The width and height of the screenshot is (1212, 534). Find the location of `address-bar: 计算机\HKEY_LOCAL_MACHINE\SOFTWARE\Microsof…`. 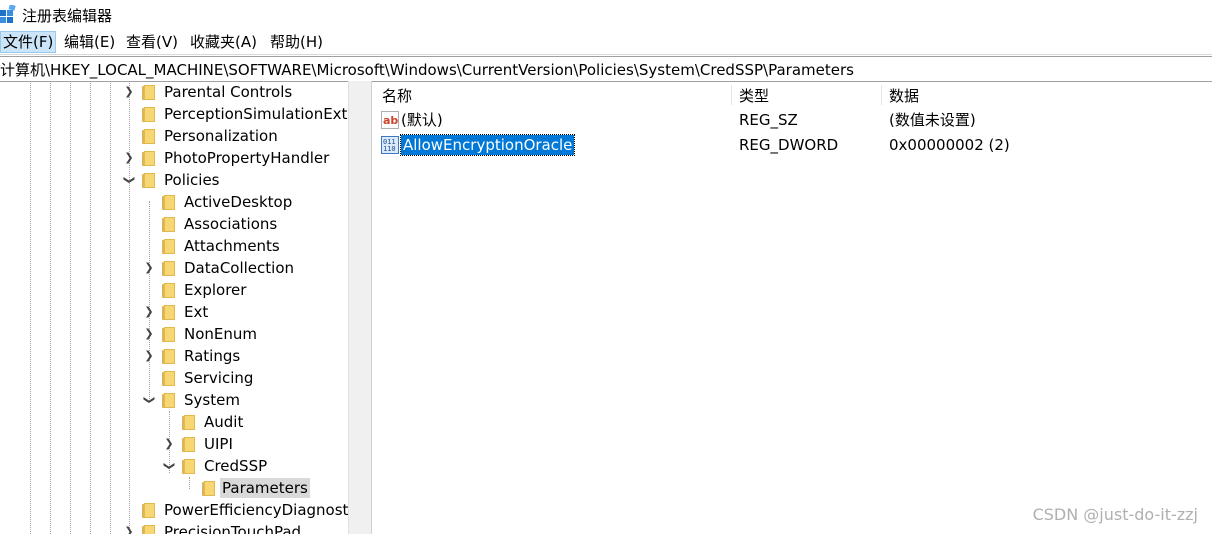

address-bar: 计算机\HKEY_LOCAL_MACHINE\SOFTWARE\Microsof… is located at coordinates (606, 69).